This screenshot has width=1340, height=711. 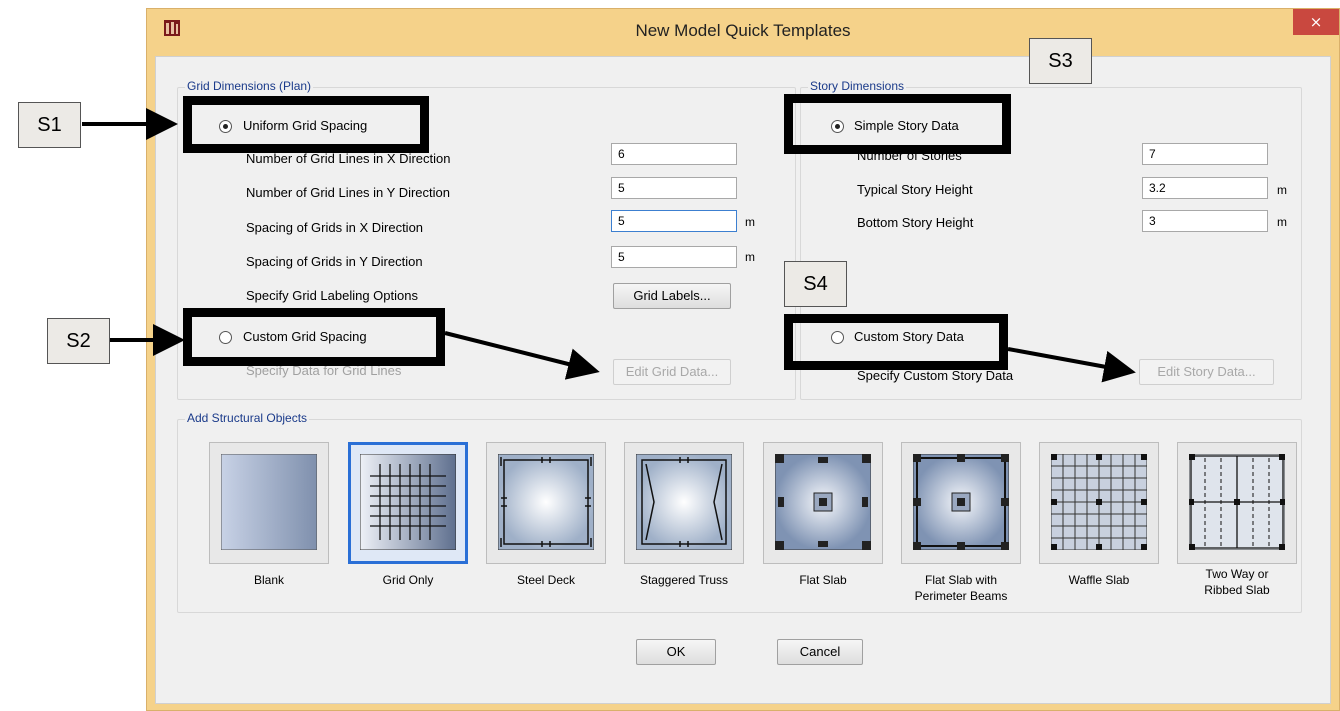 I want to click on grid-lines-y-input: 5, so click(x=674, y=188).